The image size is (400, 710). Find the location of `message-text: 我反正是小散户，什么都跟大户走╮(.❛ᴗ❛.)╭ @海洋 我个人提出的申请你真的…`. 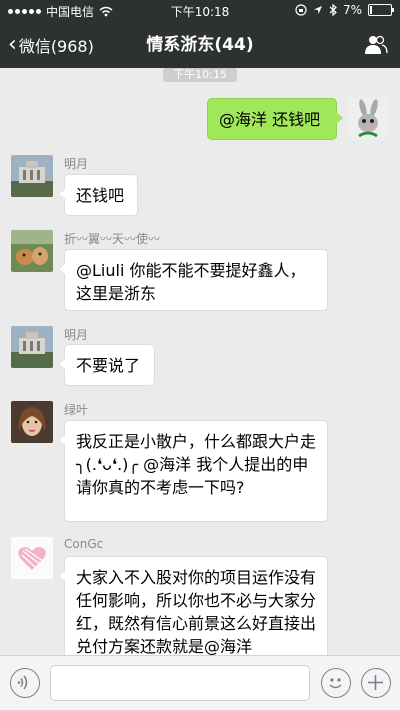

message-text: 我反正是小散户，什么都跟大户走╮(.❛ᴗ❛.)╭ @海洋 我个人提出的申请你真的… is located at coordinates (196, 464).